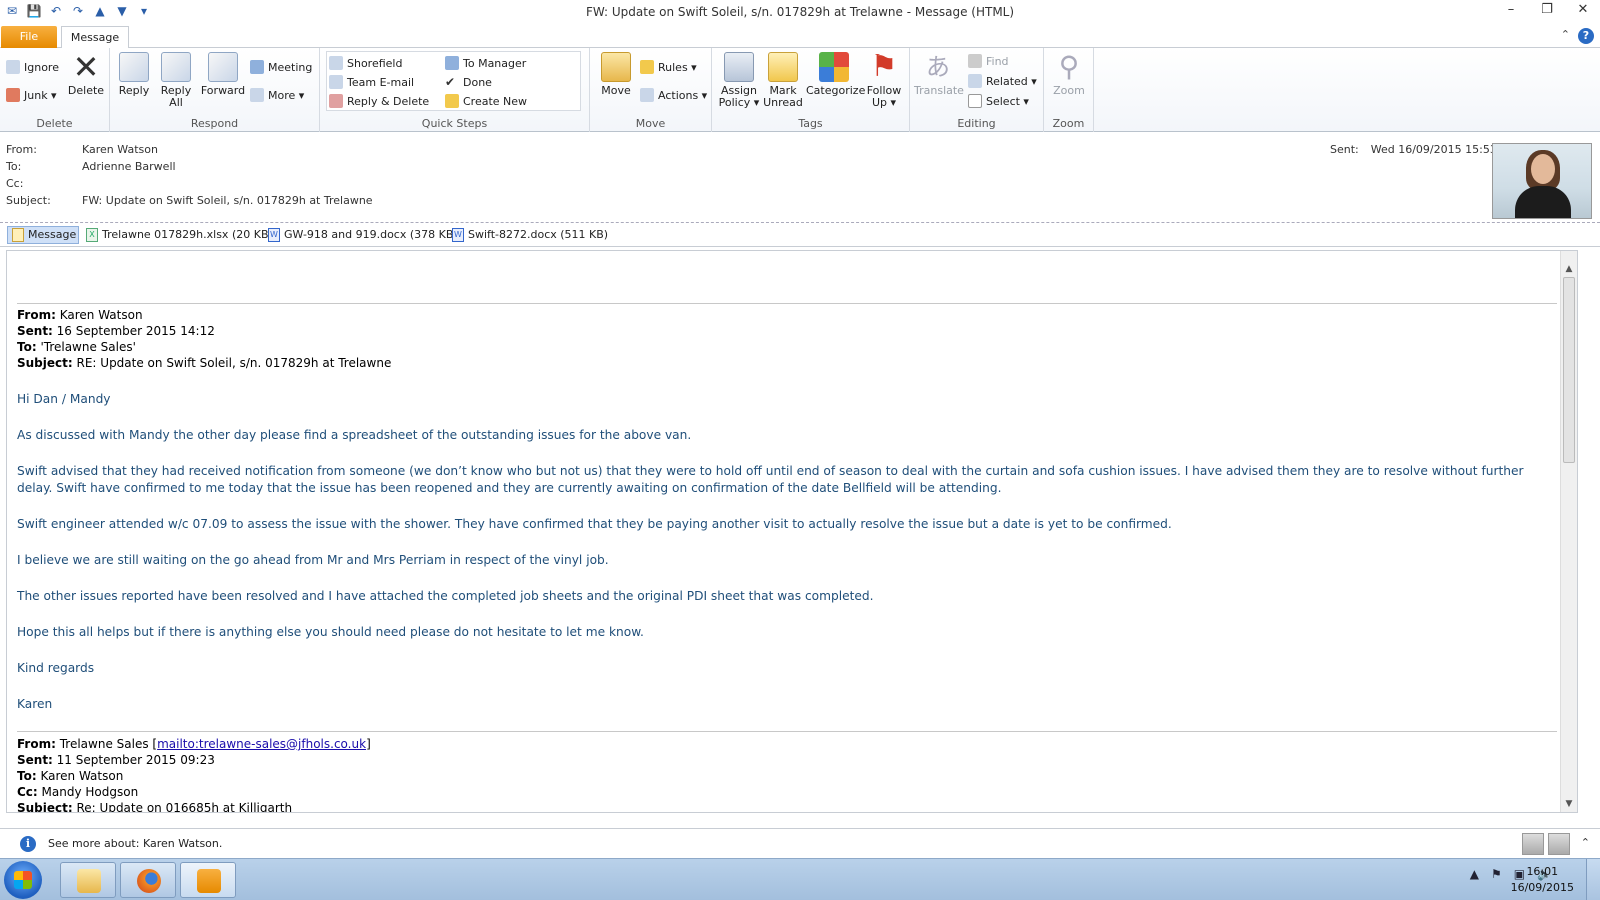 The image size is (1600, 900). What do you see at coordinates (31, 95) in the screenshot?
I see `junk-button: Junk ▾` at bounding box center [31, 95].